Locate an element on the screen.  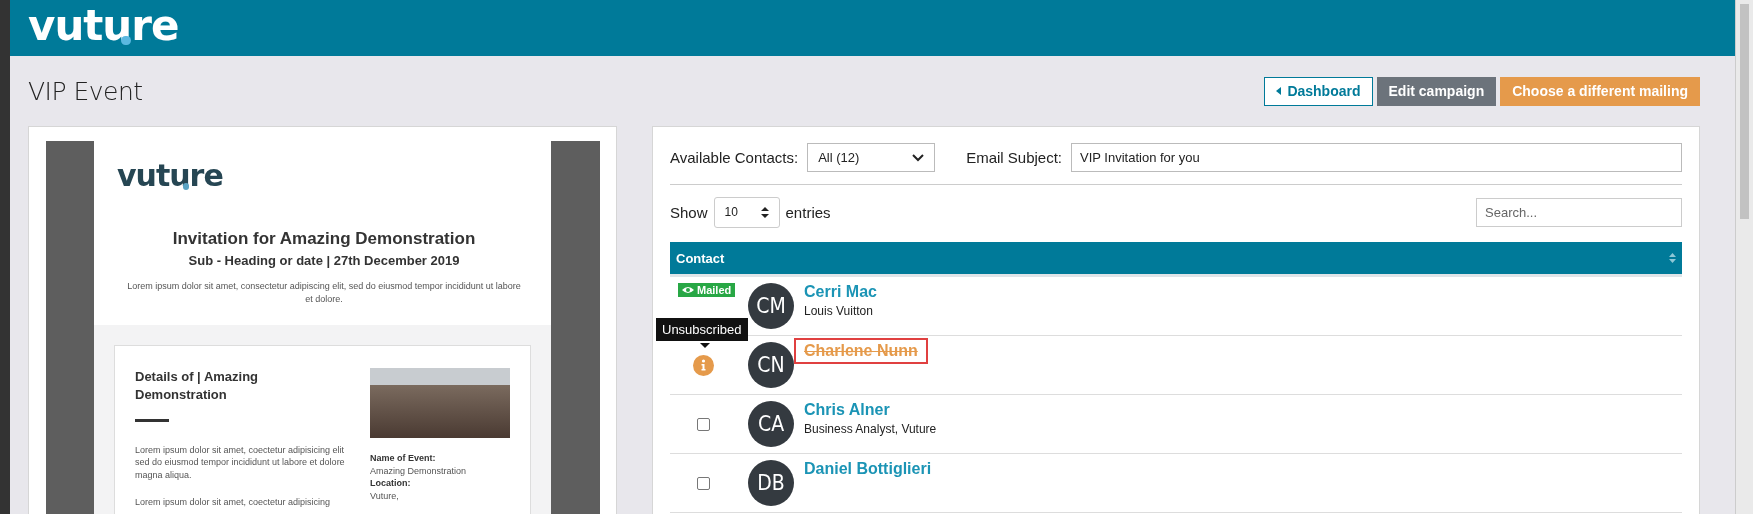
contacts-dropdown: All (12) is located at coordinates (871, 157).